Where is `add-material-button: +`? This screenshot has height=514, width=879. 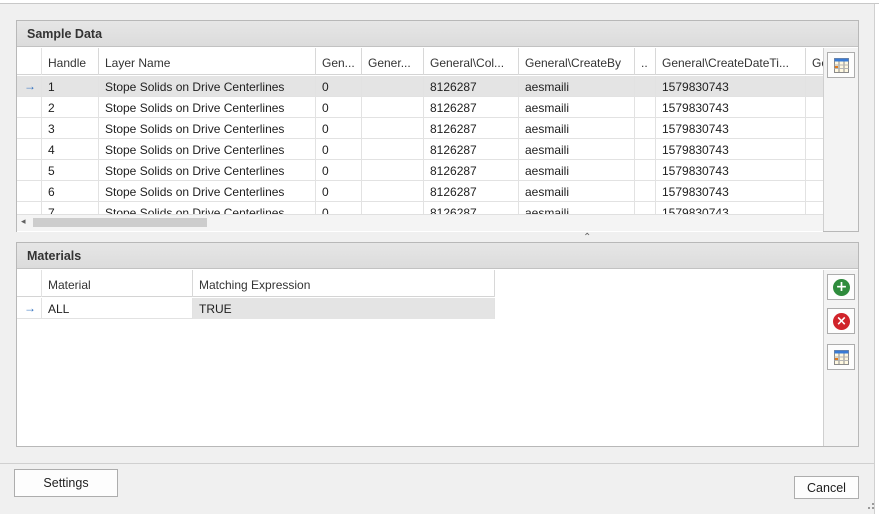 add-material-button: + is located at coordinates (841, 287).